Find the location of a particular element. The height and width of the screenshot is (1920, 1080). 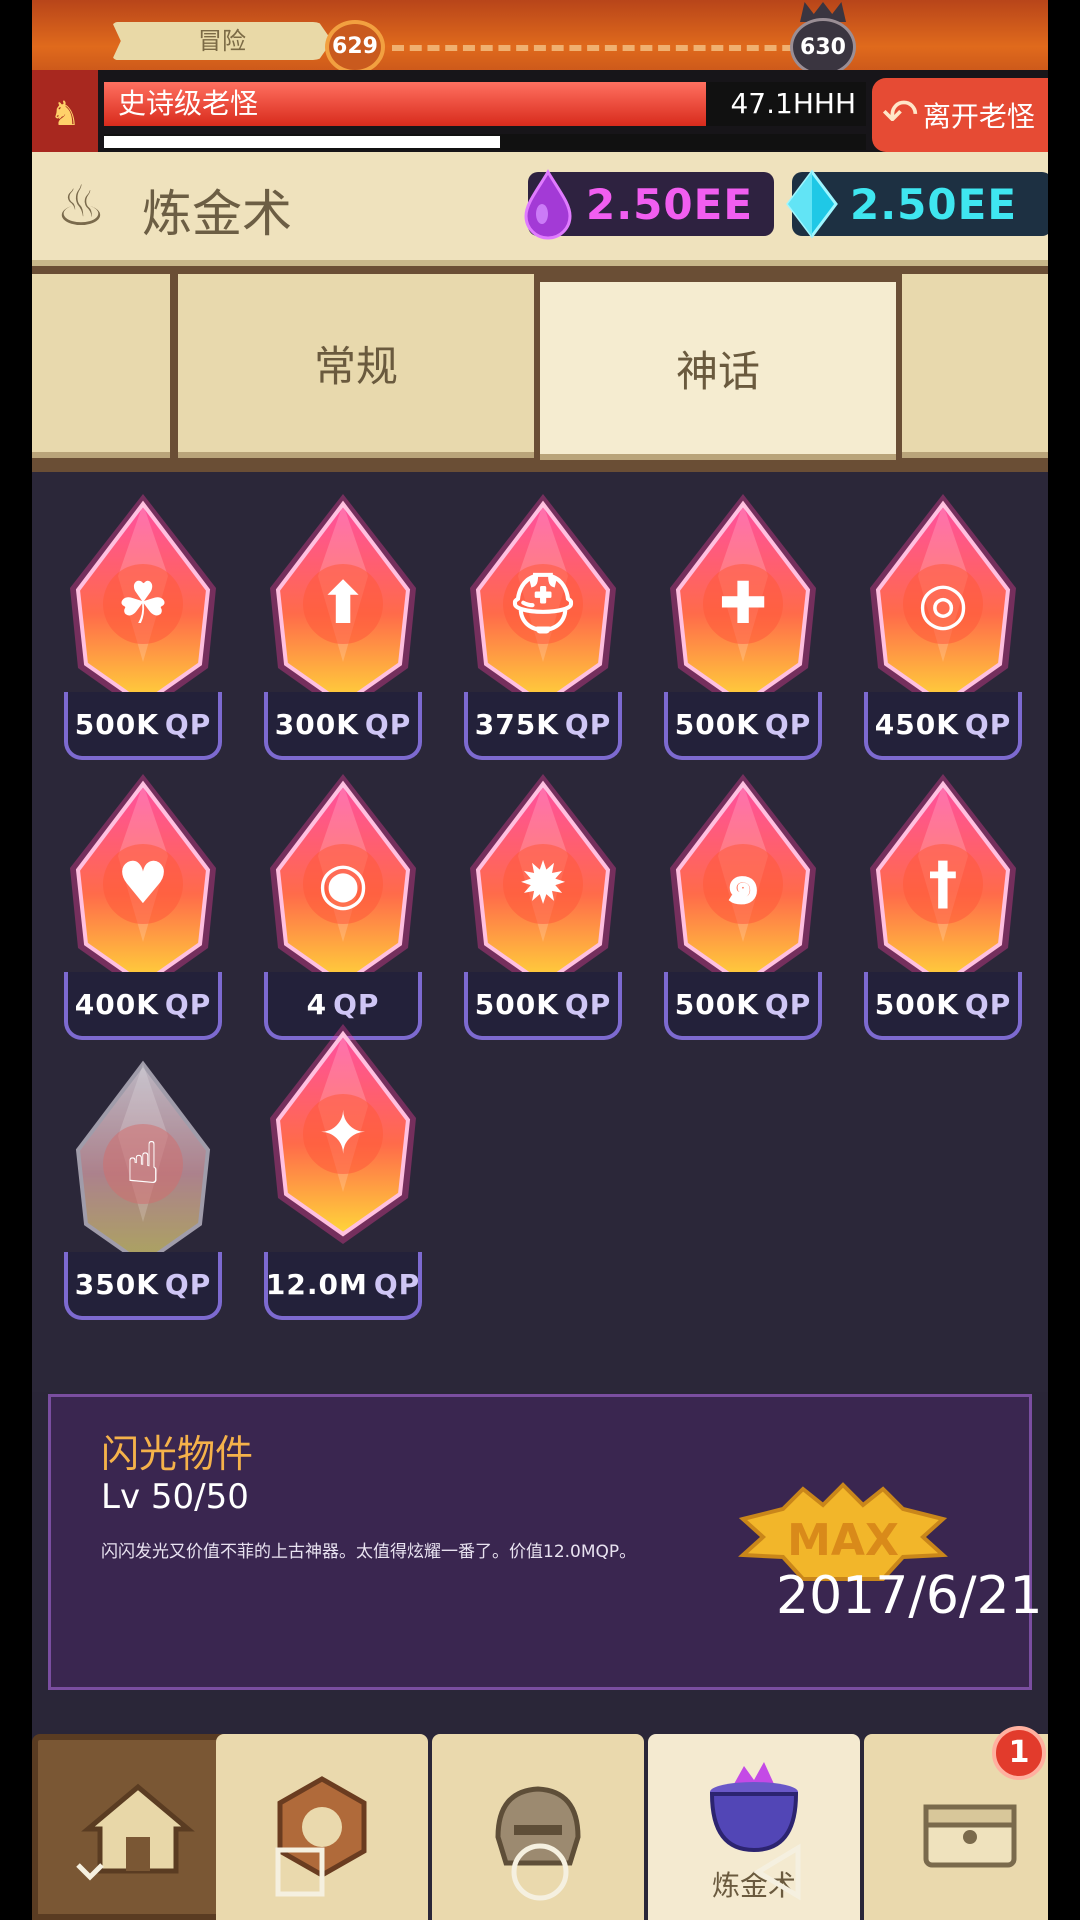

cyan-currency: 2.50EE is located at coordinates (917, 204).